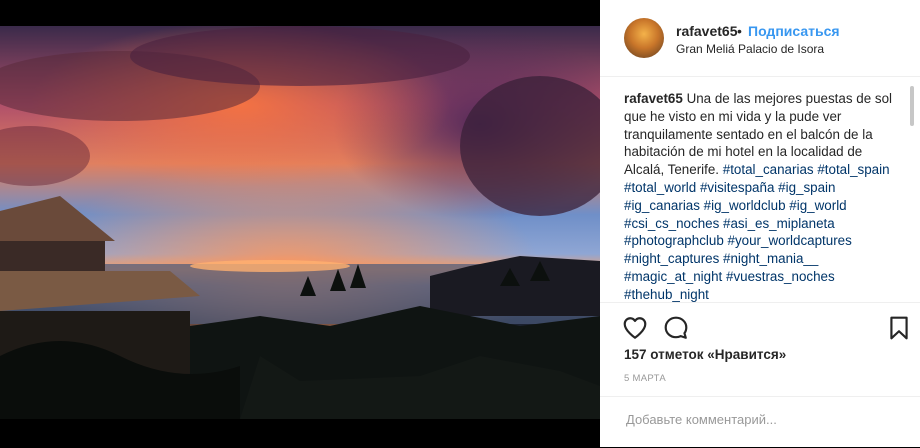 The width and height of the screenshot is (920, 448). What do you see at coordinates (780, 276) in the screenshot?
I see `hashtag-link: #vuestras_noches` at bounding box center [780, 276].